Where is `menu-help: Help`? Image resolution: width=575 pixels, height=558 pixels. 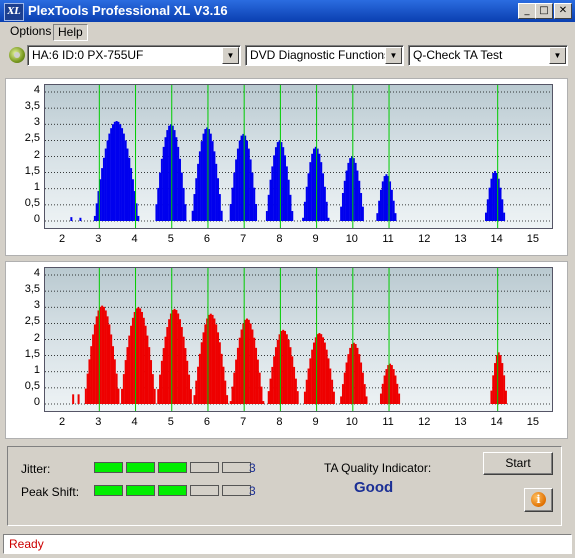
menu-help: Help is located at coordinates (70, 32).